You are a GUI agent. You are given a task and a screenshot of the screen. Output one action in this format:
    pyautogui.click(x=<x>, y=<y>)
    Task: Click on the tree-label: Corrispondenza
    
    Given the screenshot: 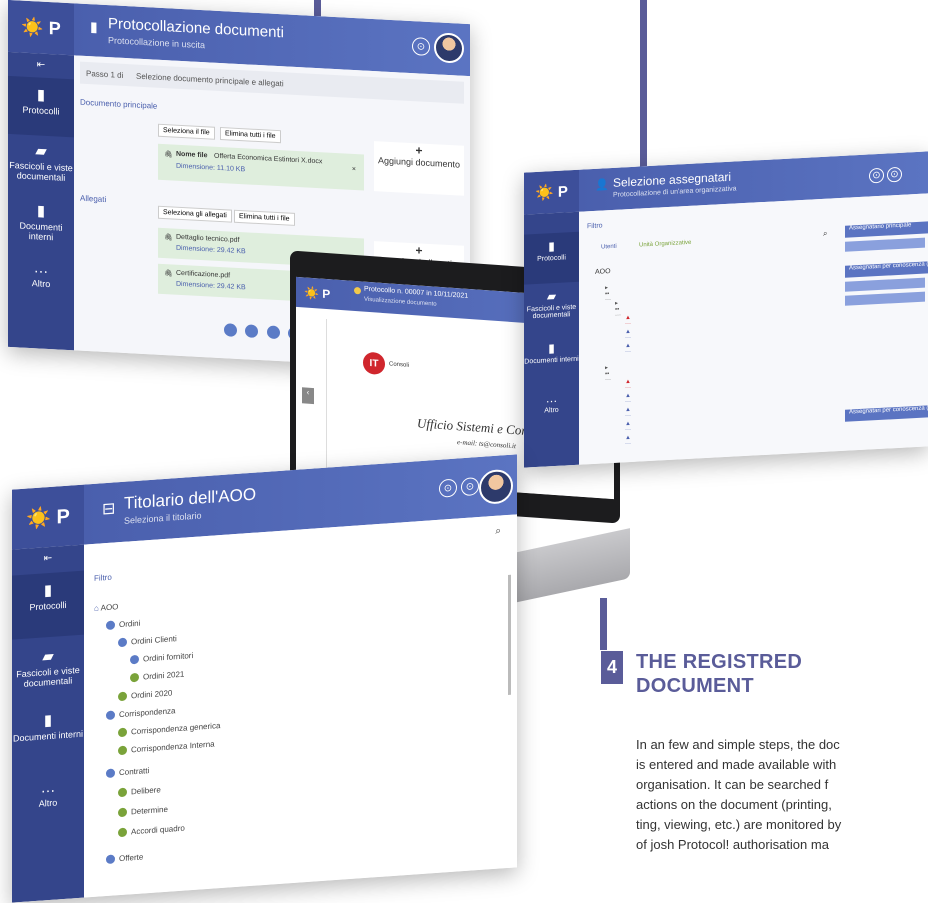 What is the action you would take?
    pyautogui.click(x=147, y=713)
    